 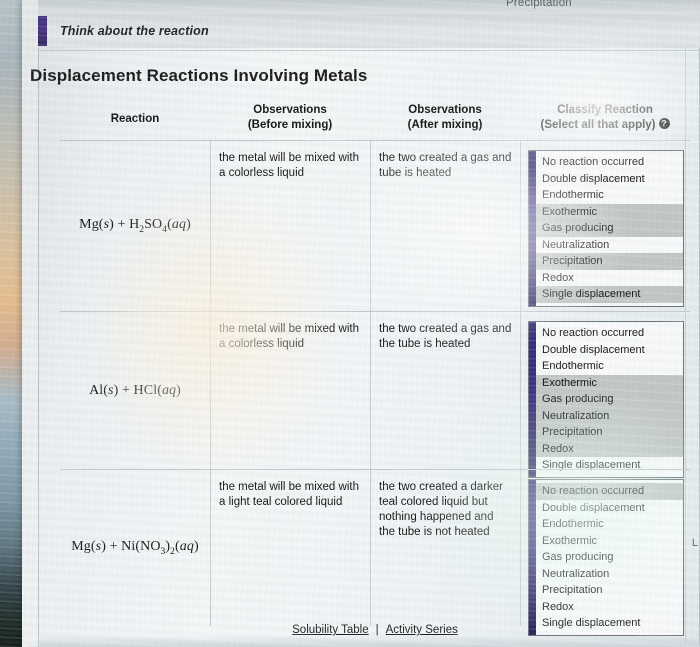 What do you see at coordinates (369, 641) in the screenshot?
I see `bottom-shade` at bounding box center [369, 641].